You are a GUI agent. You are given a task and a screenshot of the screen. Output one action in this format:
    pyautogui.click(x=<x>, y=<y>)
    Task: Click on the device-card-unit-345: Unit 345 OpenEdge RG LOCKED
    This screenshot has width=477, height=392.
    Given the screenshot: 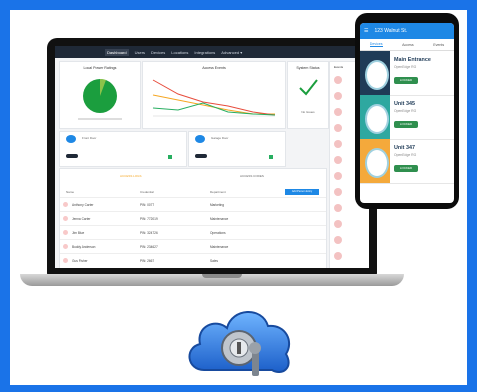 What is the action you would take?
    pyautogui.click(x=407, y=117)
    